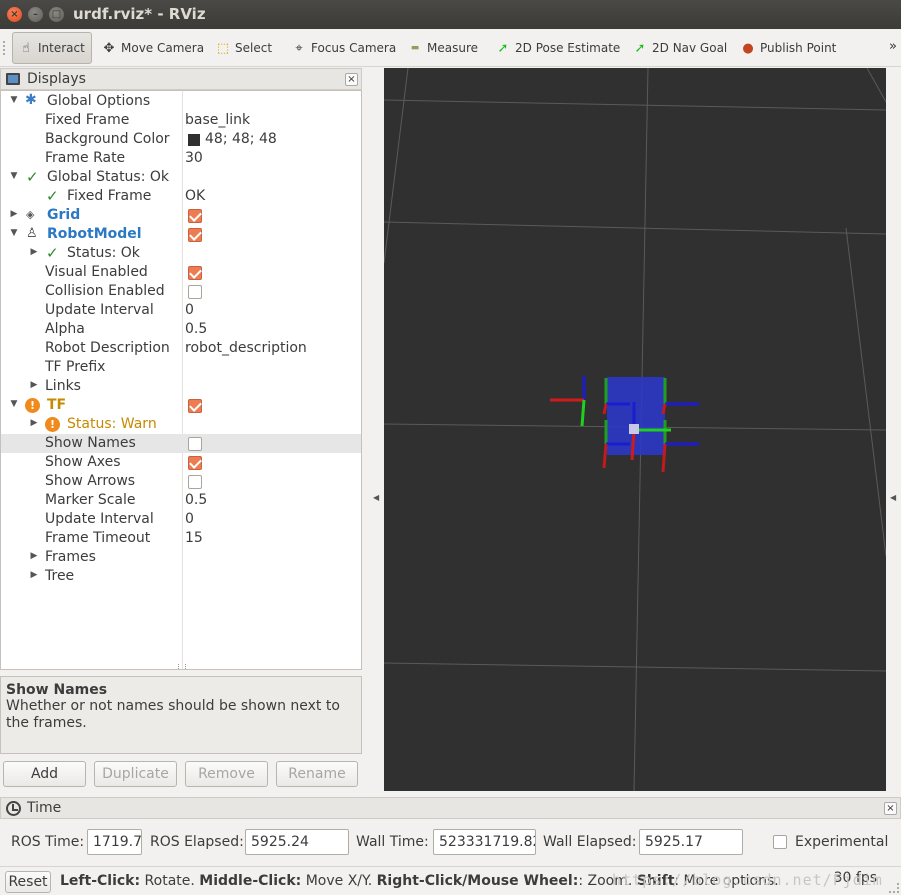  Describe the element at coordinates (181, 329) in the screenshot. I see `tree-row-alpha: Alpha 0.5` at that location.